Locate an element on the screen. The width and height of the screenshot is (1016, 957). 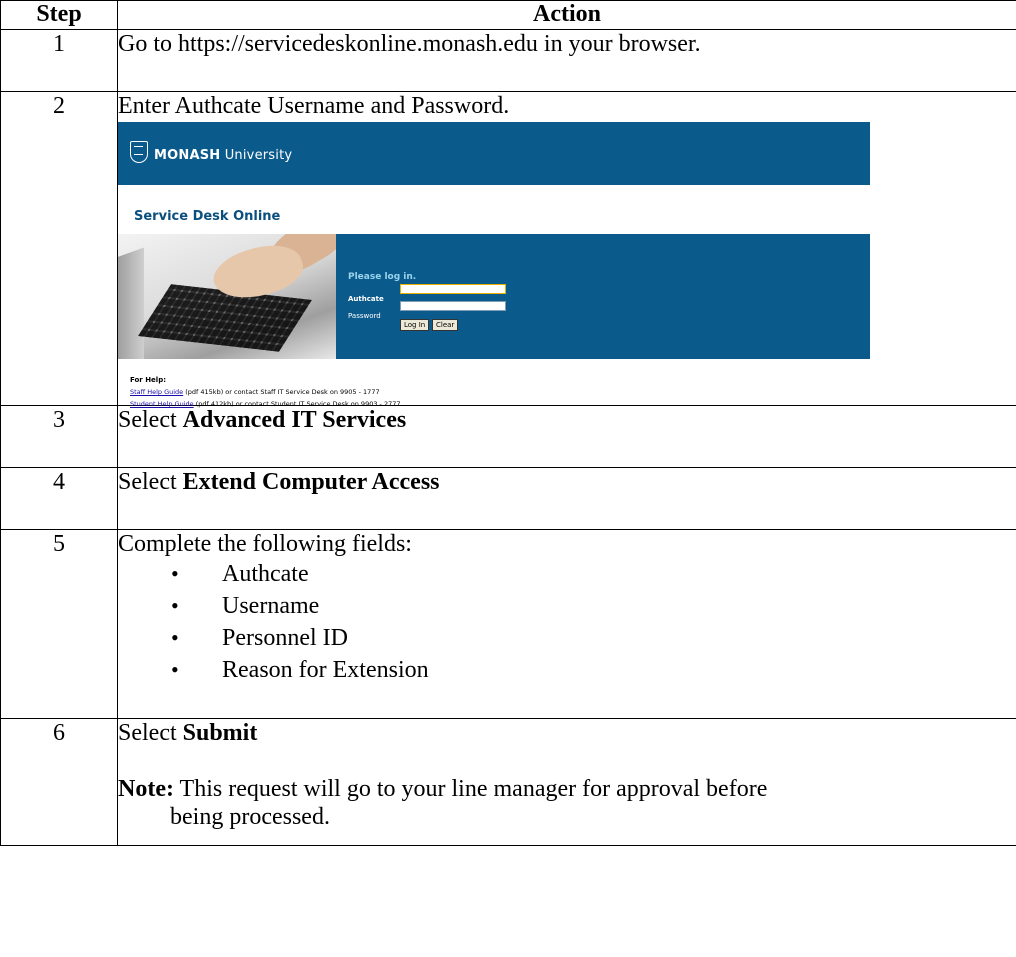
list-item: Authcate is located at coordinates (593, 574).